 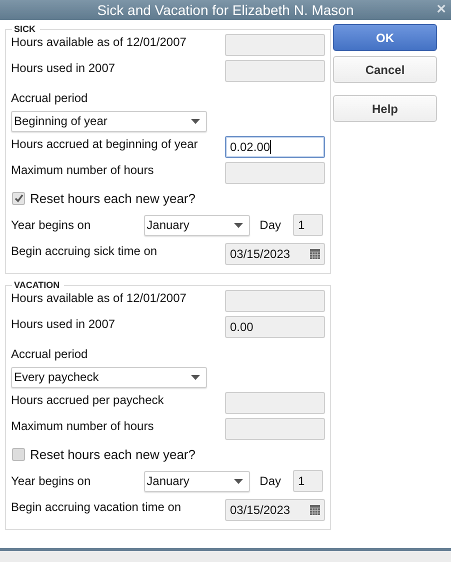 What do you see at coordinates (37, 285) in the screenshot?
I see `group-title: VACATION` at bounding box center [37, 285].